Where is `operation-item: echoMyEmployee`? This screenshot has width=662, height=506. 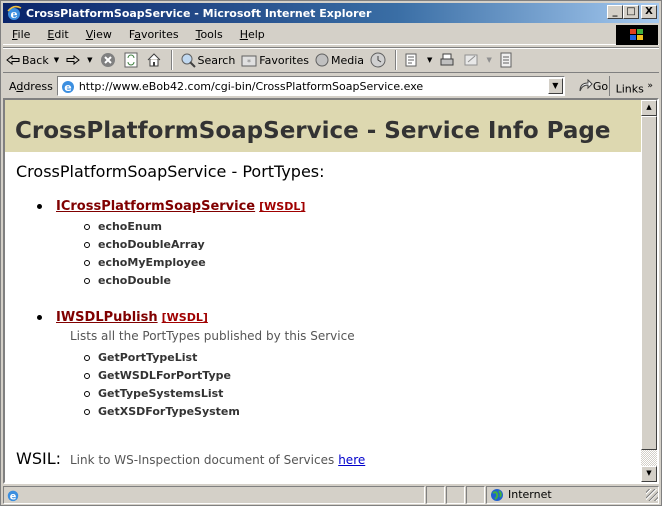 operation-item: echoMyEmployee is located at coordinates (362, 263).